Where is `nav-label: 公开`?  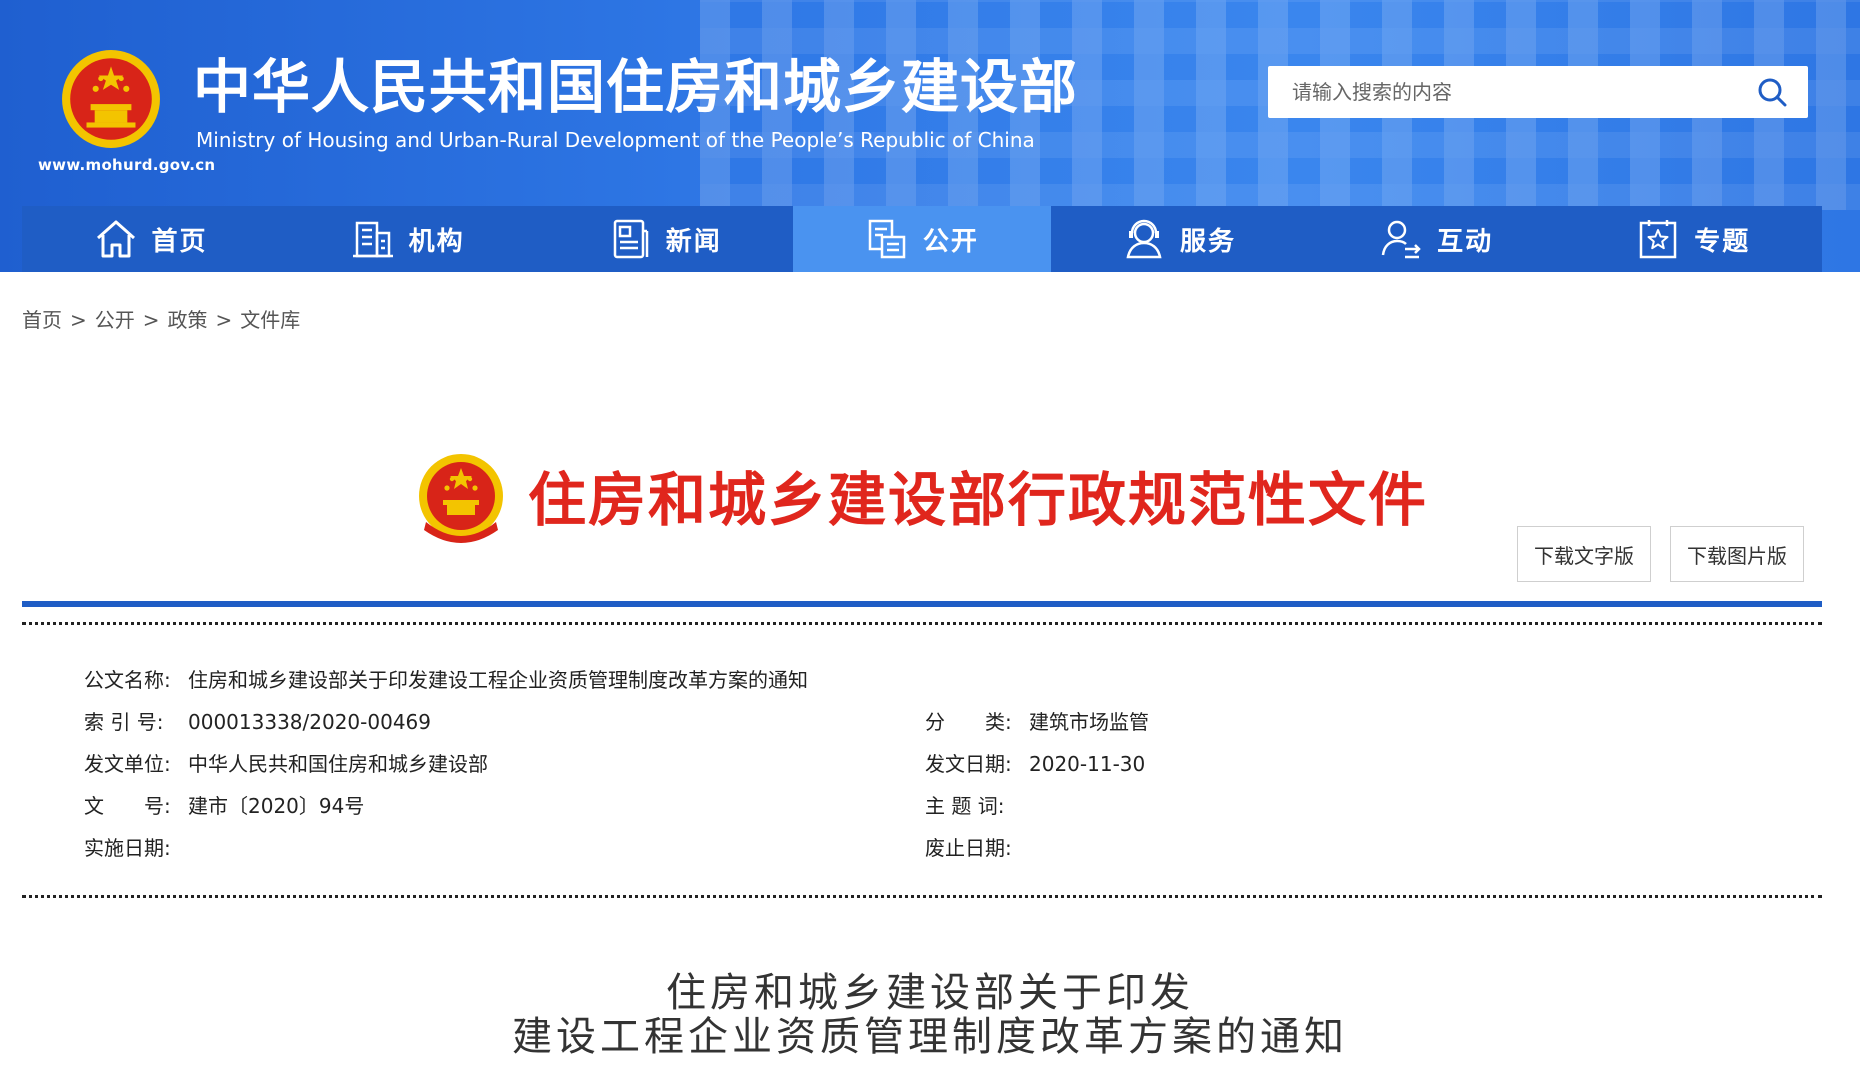 nav-label: 公开 is located at coordinates (950, 241).